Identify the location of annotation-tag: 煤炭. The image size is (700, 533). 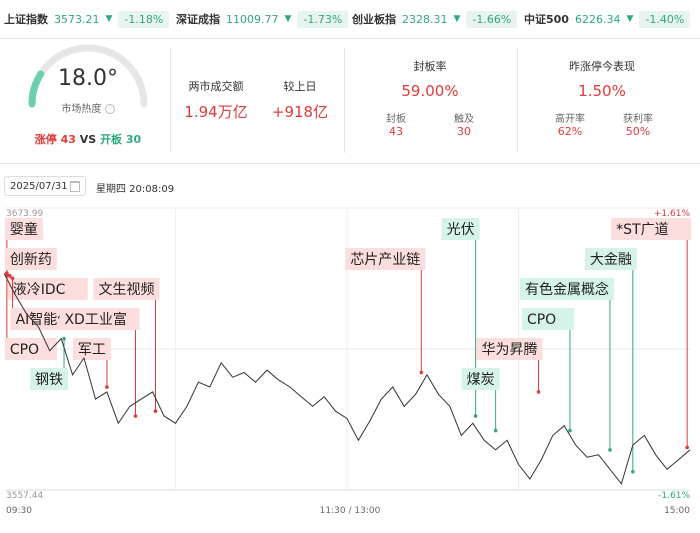
(480, 400).